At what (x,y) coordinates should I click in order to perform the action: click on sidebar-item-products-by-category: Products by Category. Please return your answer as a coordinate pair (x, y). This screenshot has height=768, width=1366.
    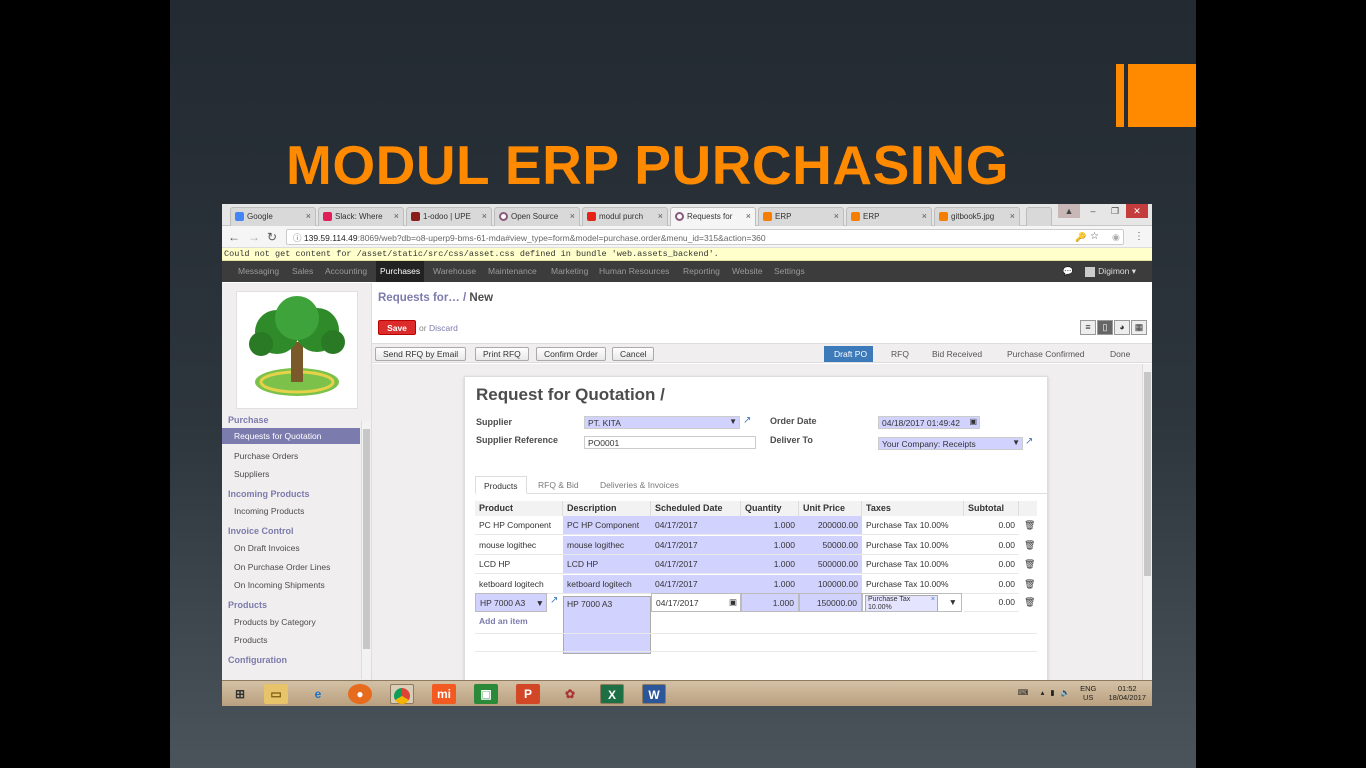
    Looking at the image, I should click on (275, 622).